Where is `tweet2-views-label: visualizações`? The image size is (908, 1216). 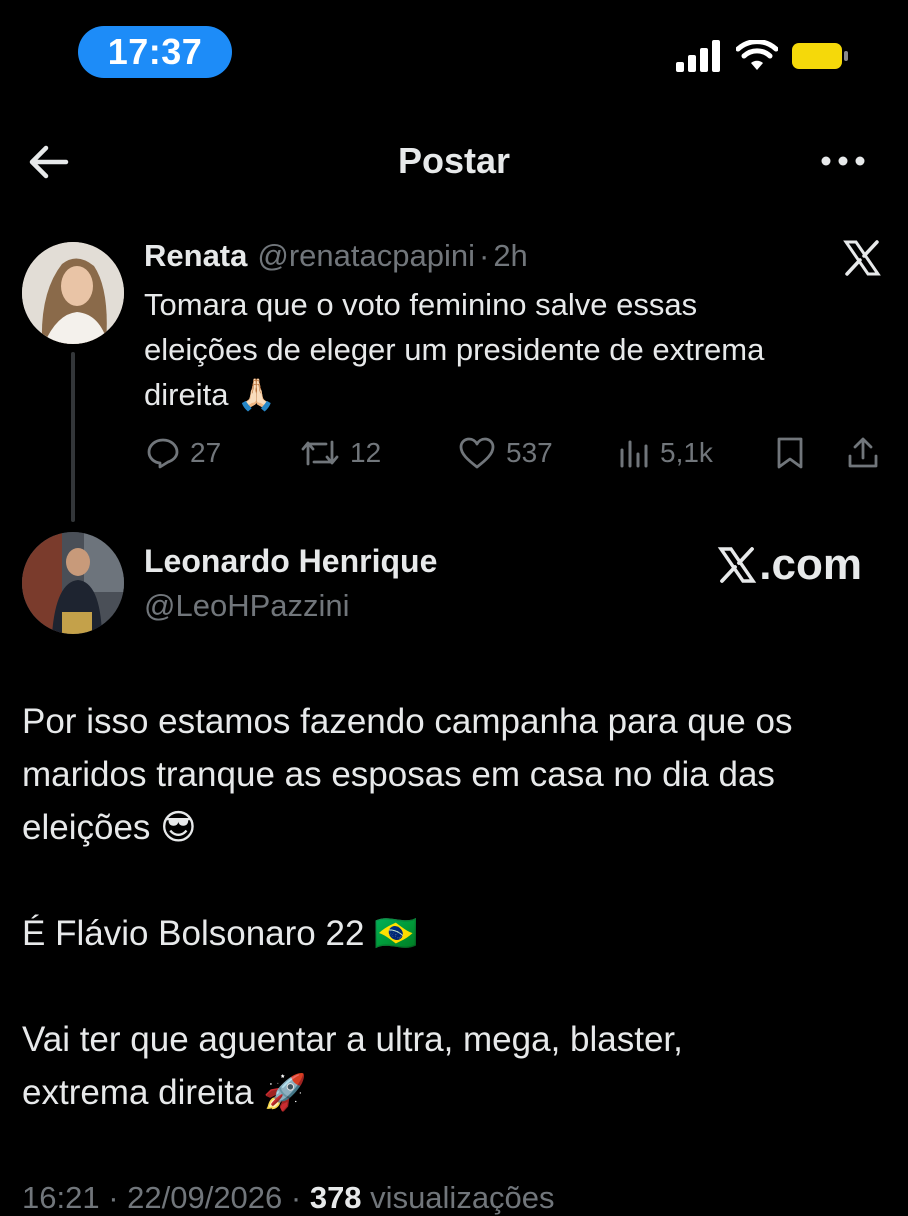
tweet2-views-label: visualizações is located at coordinates (458, 1197).